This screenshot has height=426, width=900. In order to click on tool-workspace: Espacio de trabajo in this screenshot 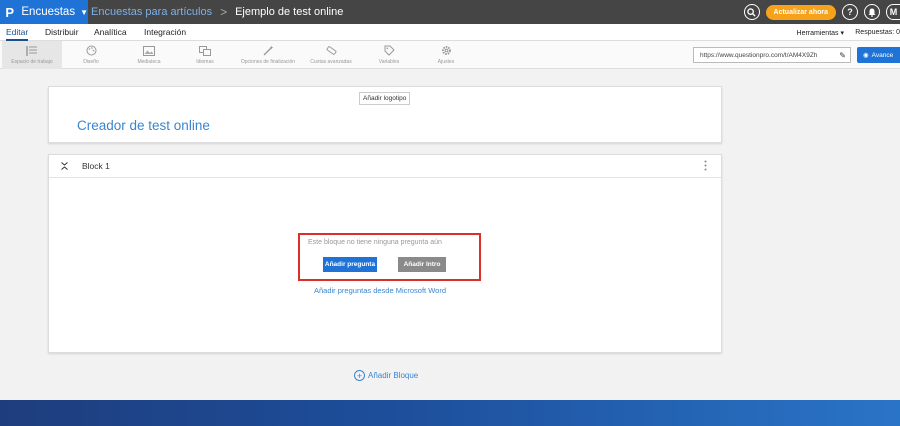, I will do `click(32, 55)`.